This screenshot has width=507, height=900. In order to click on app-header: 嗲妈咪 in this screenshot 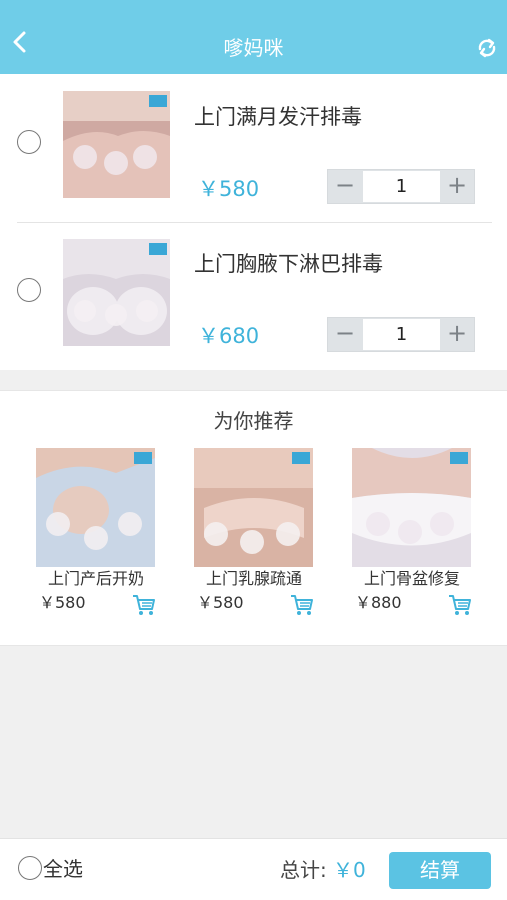, I will do `click(253, 37)`.